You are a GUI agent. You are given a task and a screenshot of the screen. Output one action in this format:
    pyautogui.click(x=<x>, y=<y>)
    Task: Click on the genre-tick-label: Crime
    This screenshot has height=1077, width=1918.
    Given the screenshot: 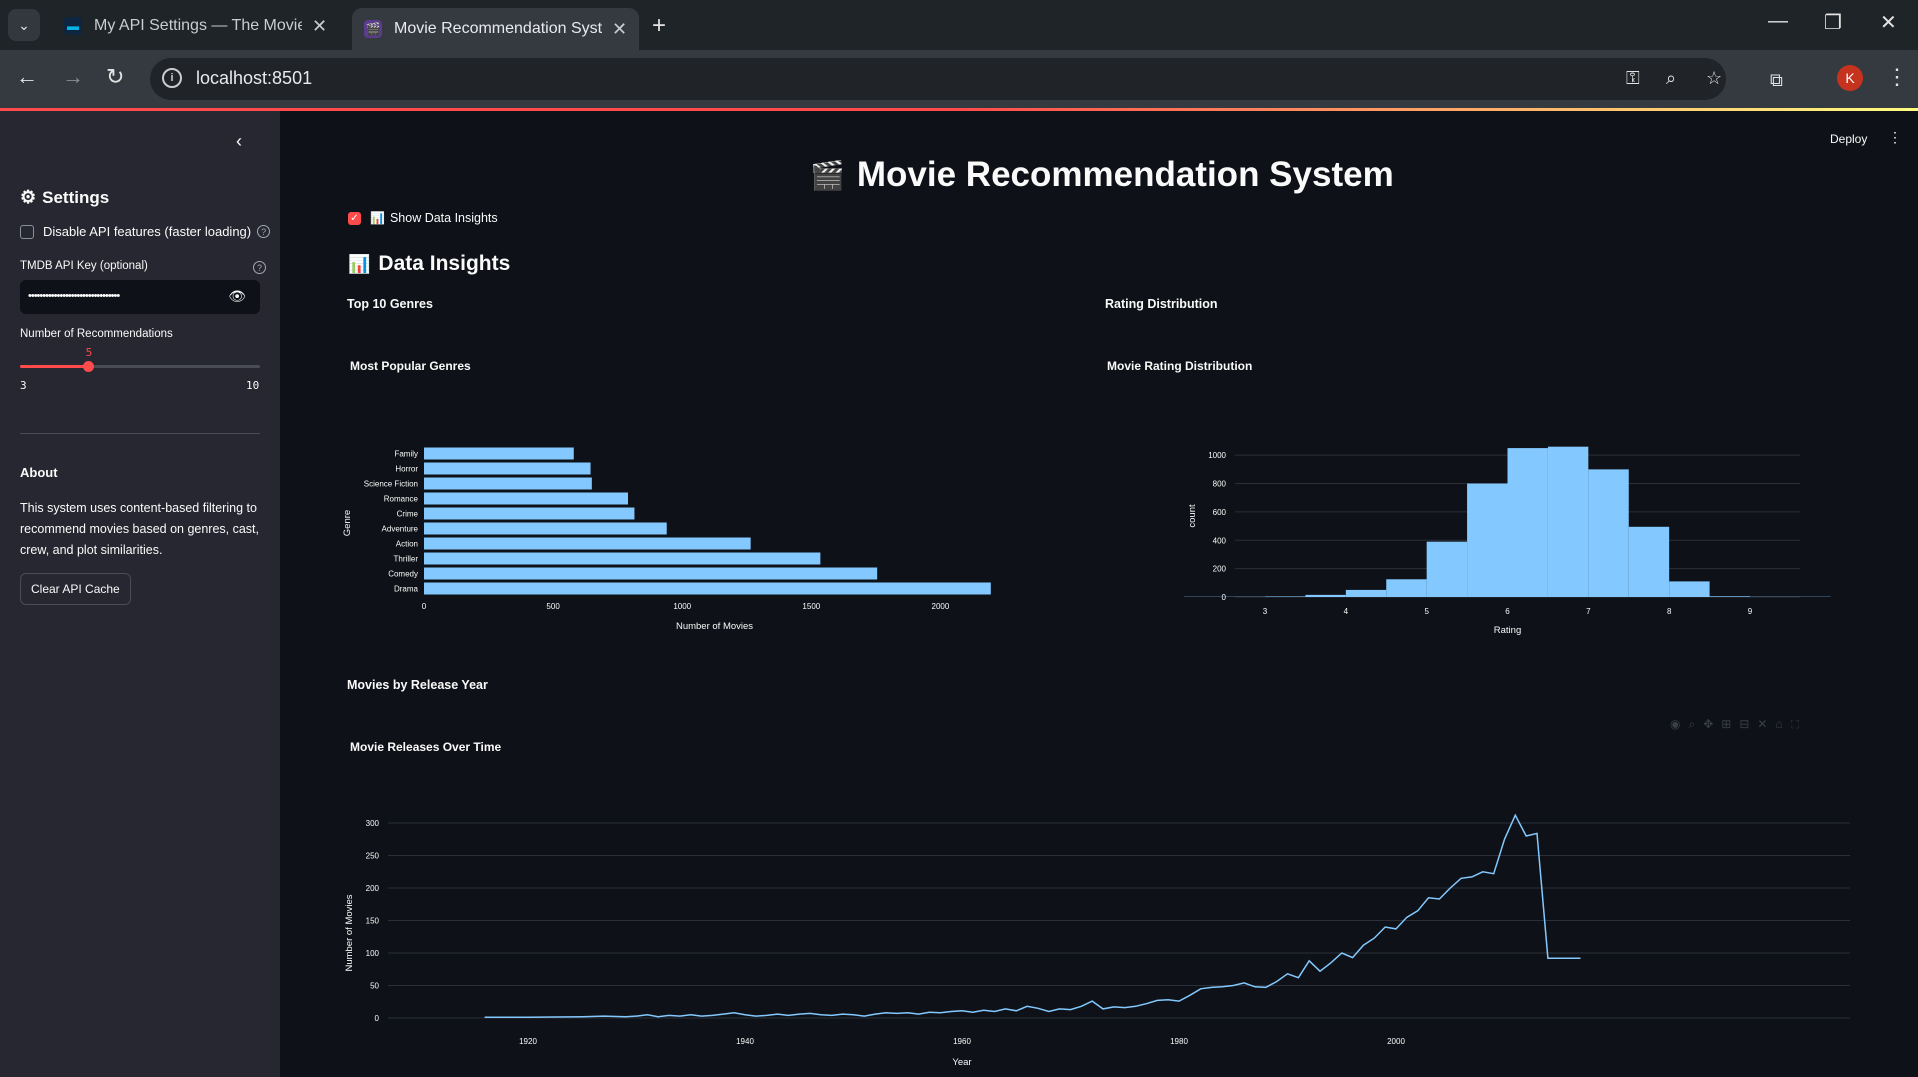 What is the action you would take?
    pyautogui.click(x=408, y=514)
    